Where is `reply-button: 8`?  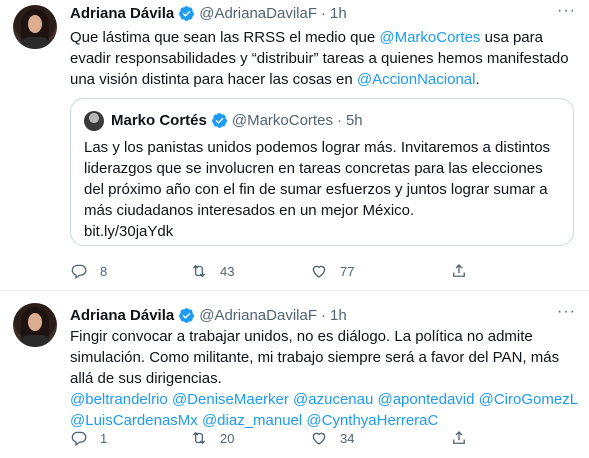
reply-button: 8 is located at coordinates (130, 271).